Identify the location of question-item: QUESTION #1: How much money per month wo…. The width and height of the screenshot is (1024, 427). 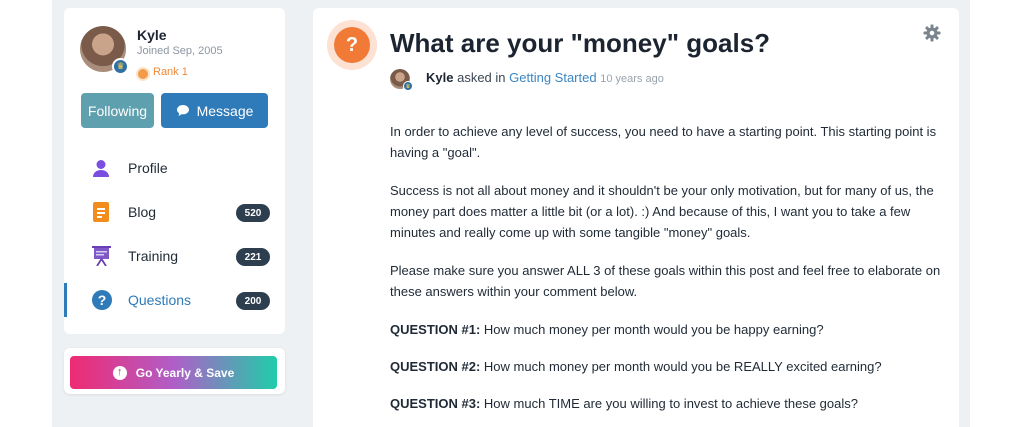
(667, 329).